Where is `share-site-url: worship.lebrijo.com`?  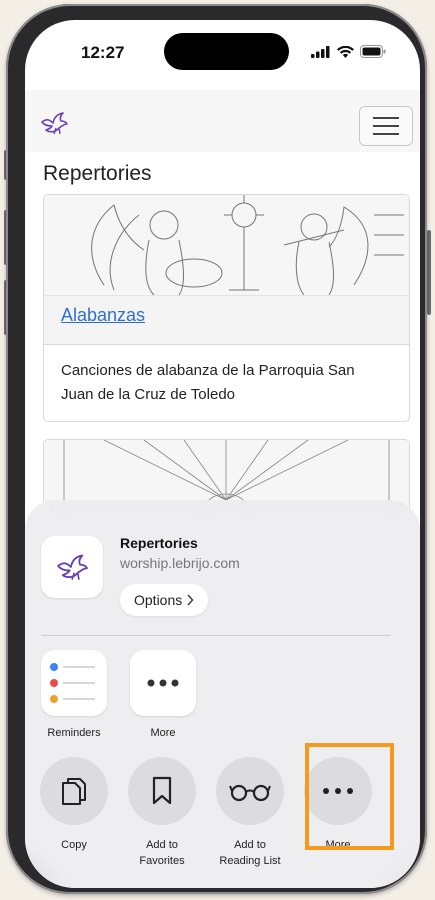
share-site-url: worship.lebrijo.com is located at coordinates (180, 563).